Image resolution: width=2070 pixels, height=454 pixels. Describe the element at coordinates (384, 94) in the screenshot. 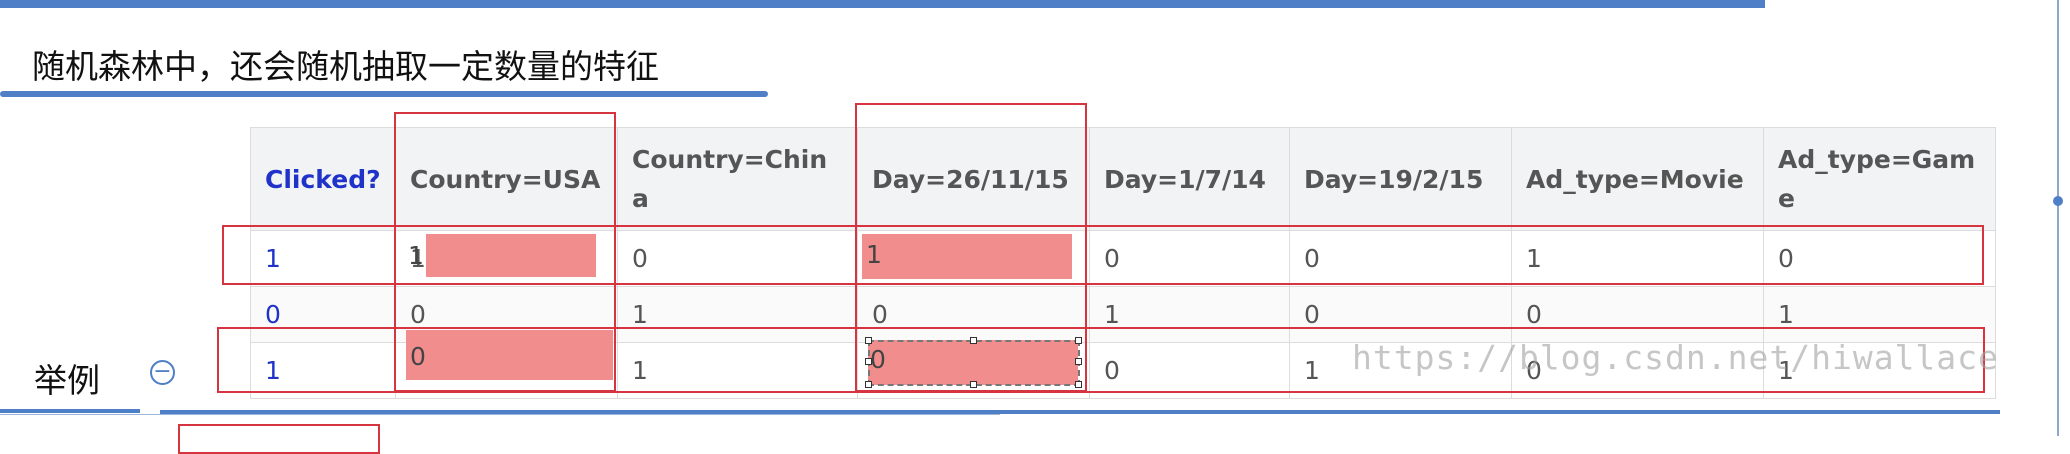

I see `heading-underline` at that location.